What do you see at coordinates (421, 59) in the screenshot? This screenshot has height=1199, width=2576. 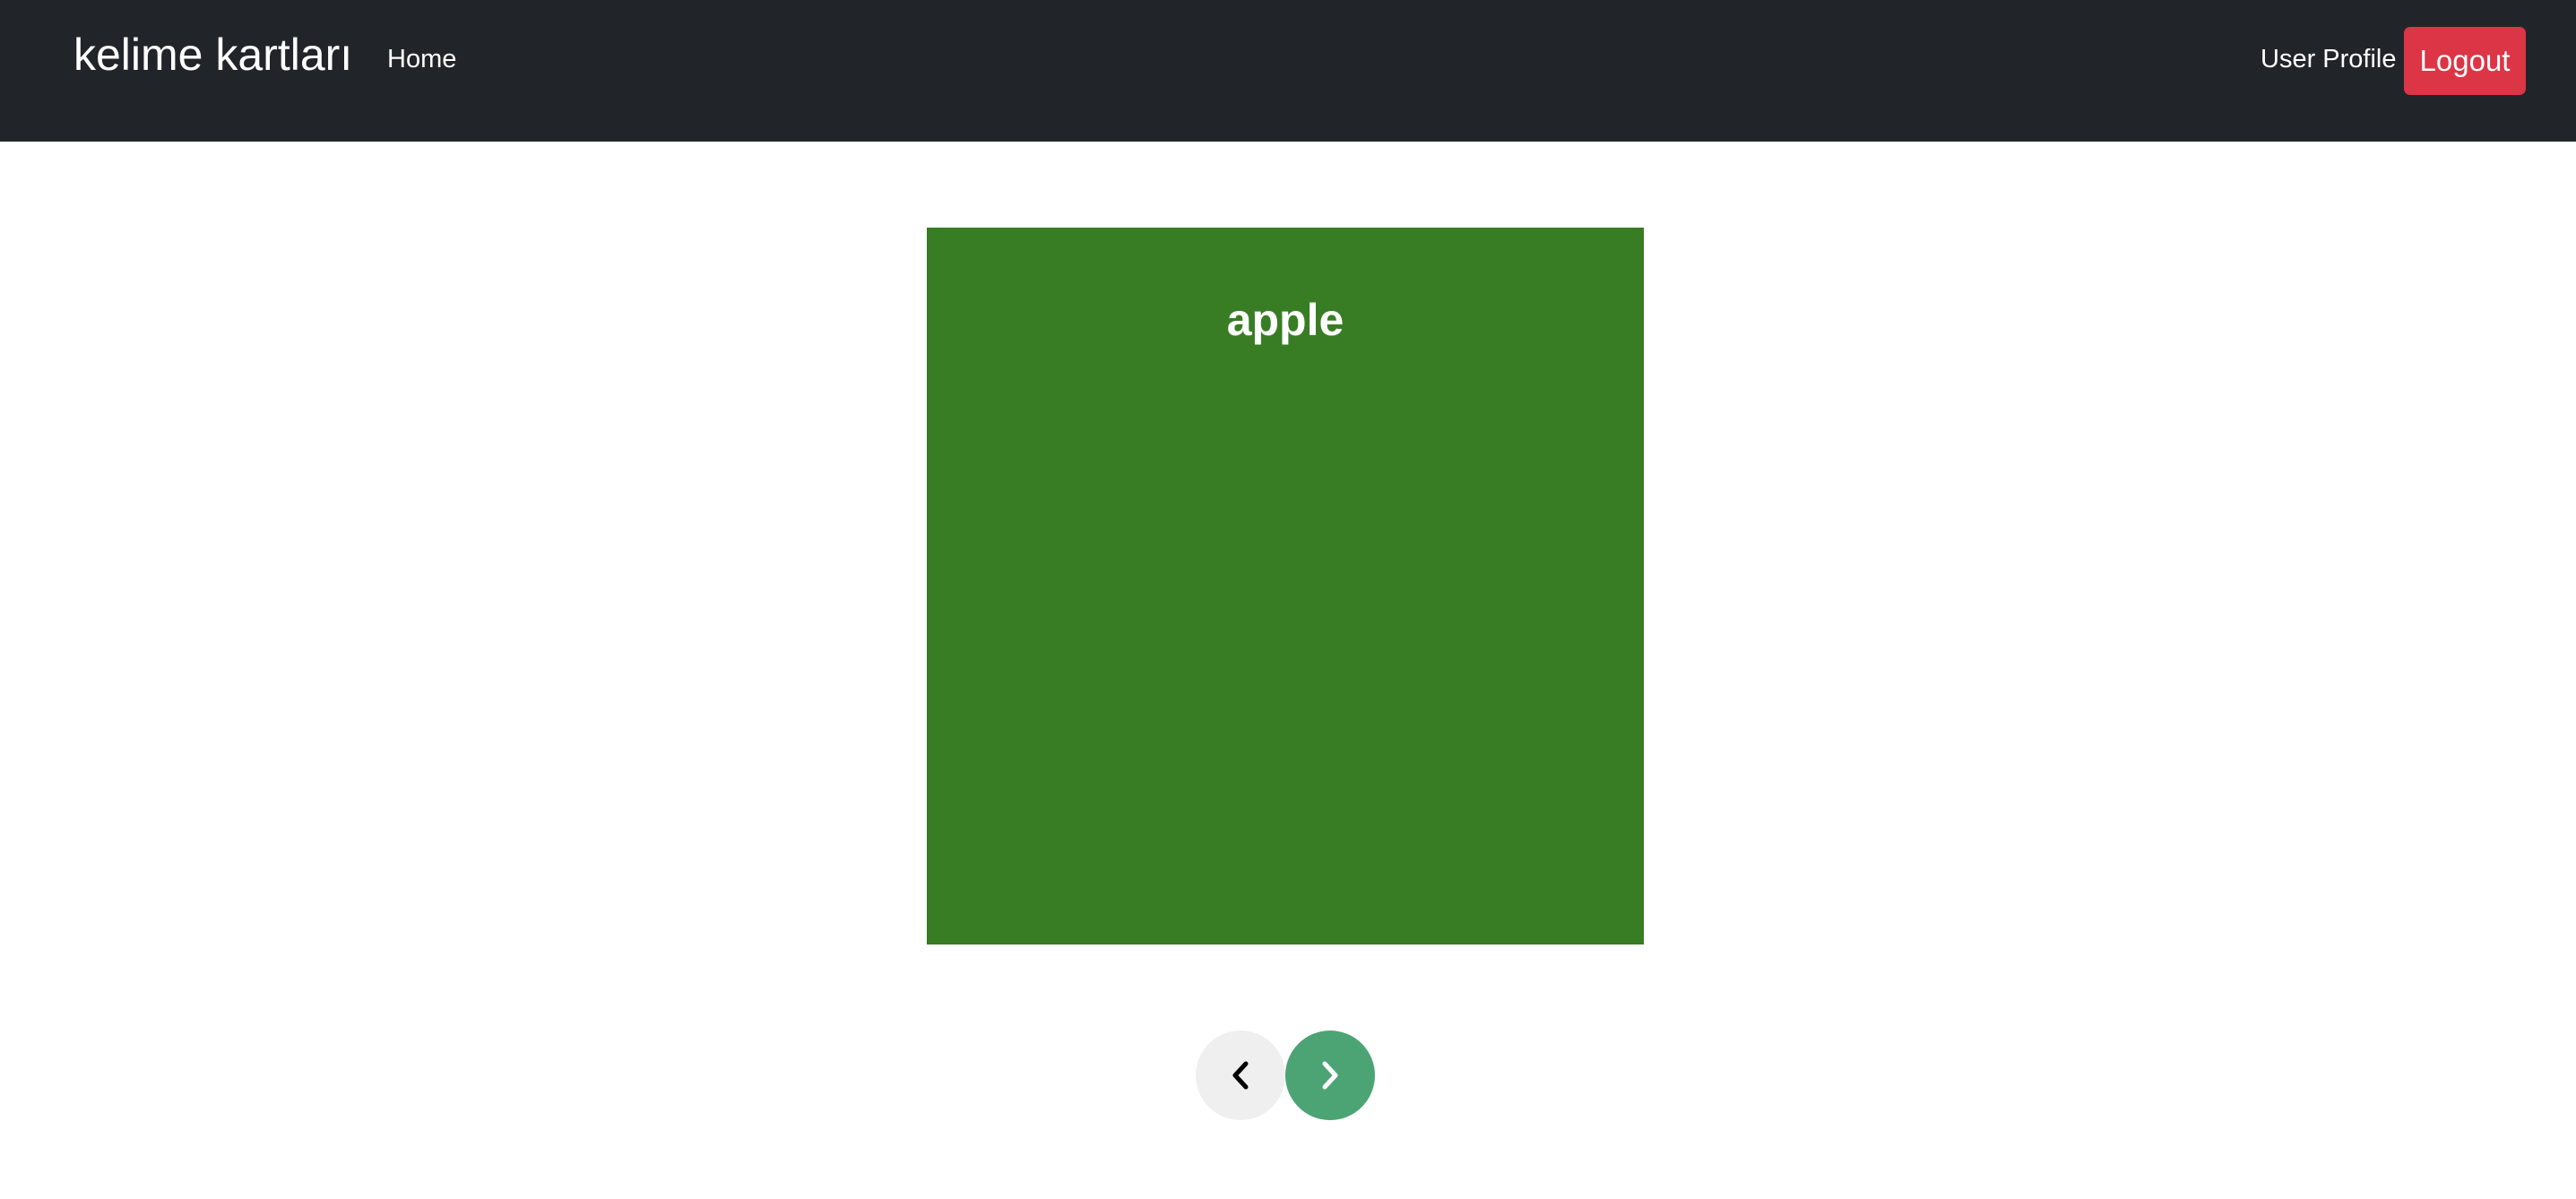 I see `nav-home-link: Home` at bounding box center [421, 59].